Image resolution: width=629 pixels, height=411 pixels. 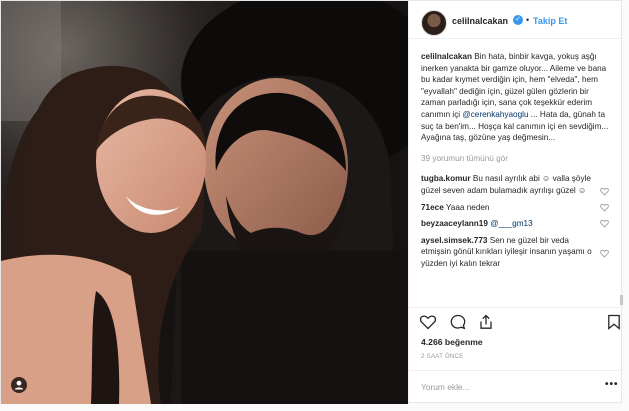 What do you see at coordinates (612, 384) in the screenshot?
I see `more-options-icon: •••` at bounding box center [612, 384].